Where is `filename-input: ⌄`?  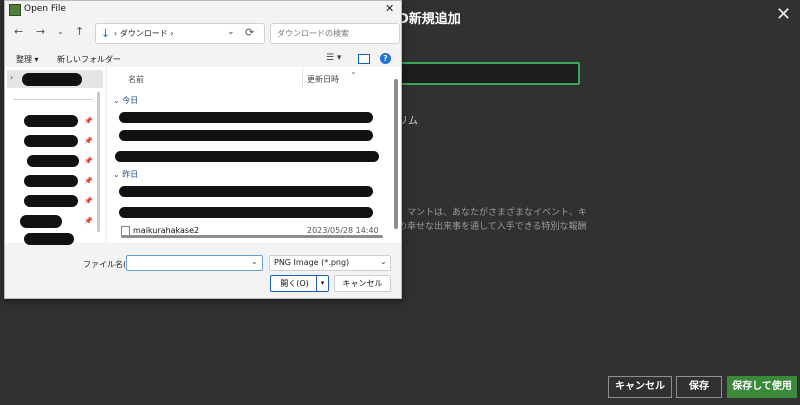 filename-input: ⌄ is located at coordinates (194, 263).